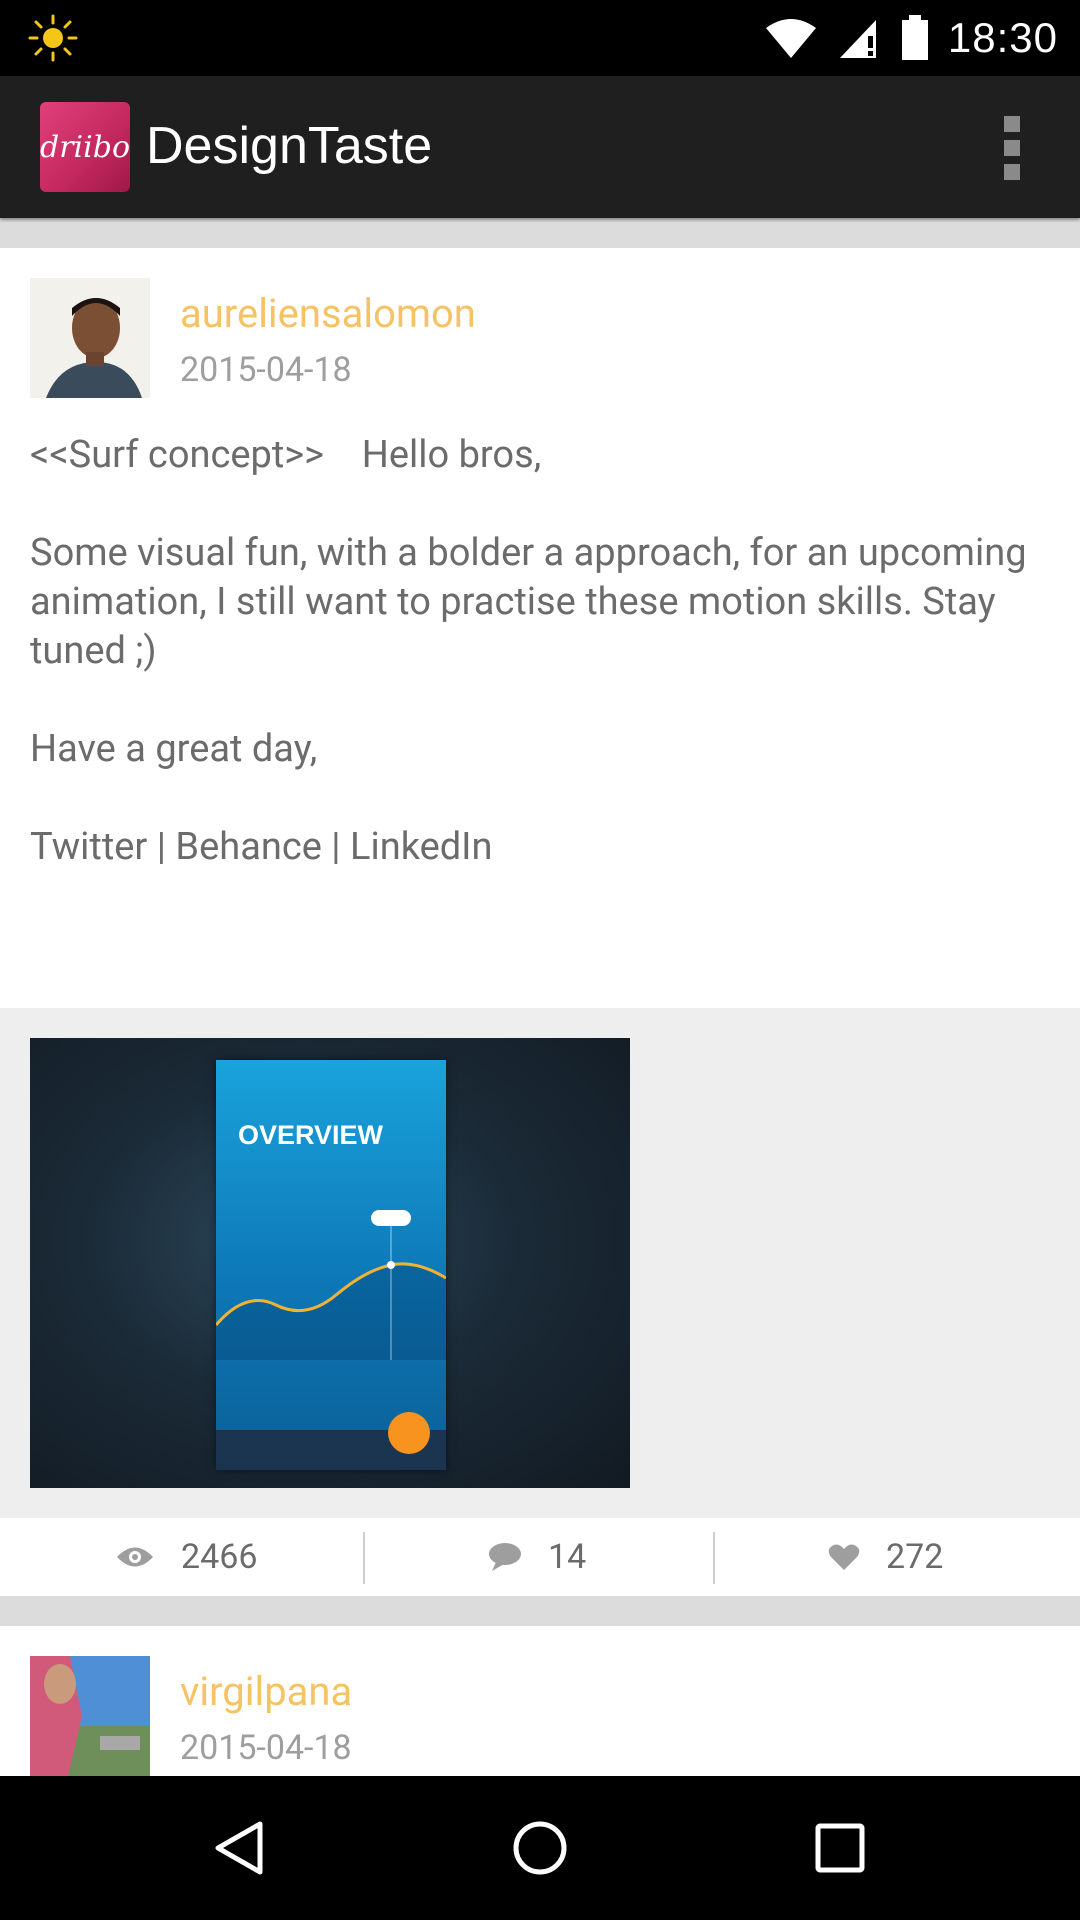 This screenshot has width=1080, height=1920. Describe the element at coordinates (1012, 148) in the screenshot. I see `overflow-menu-icon` at that location.